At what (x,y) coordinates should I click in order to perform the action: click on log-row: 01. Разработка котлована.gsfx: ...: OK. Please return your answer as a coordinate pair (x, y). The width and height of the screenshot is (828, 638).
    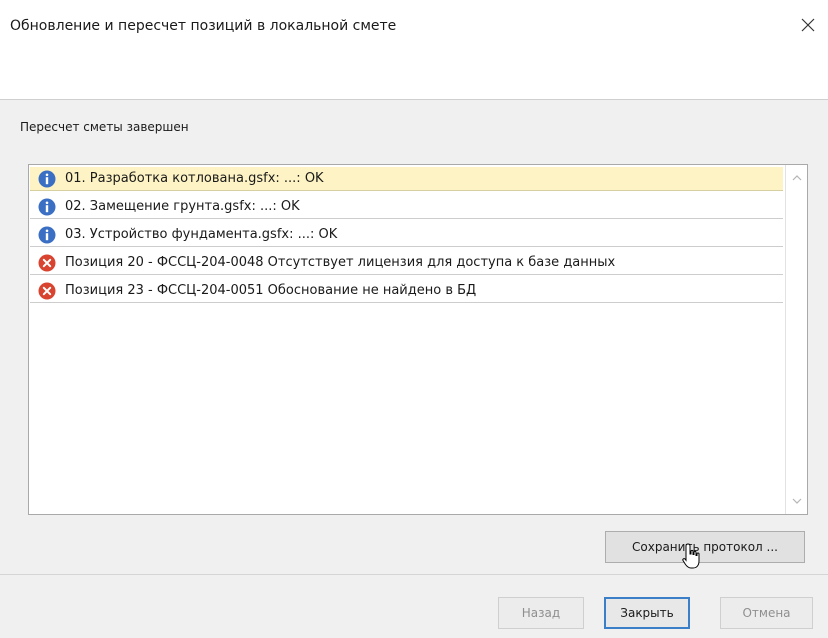
    Looking at the image, I should click on (406, 179).